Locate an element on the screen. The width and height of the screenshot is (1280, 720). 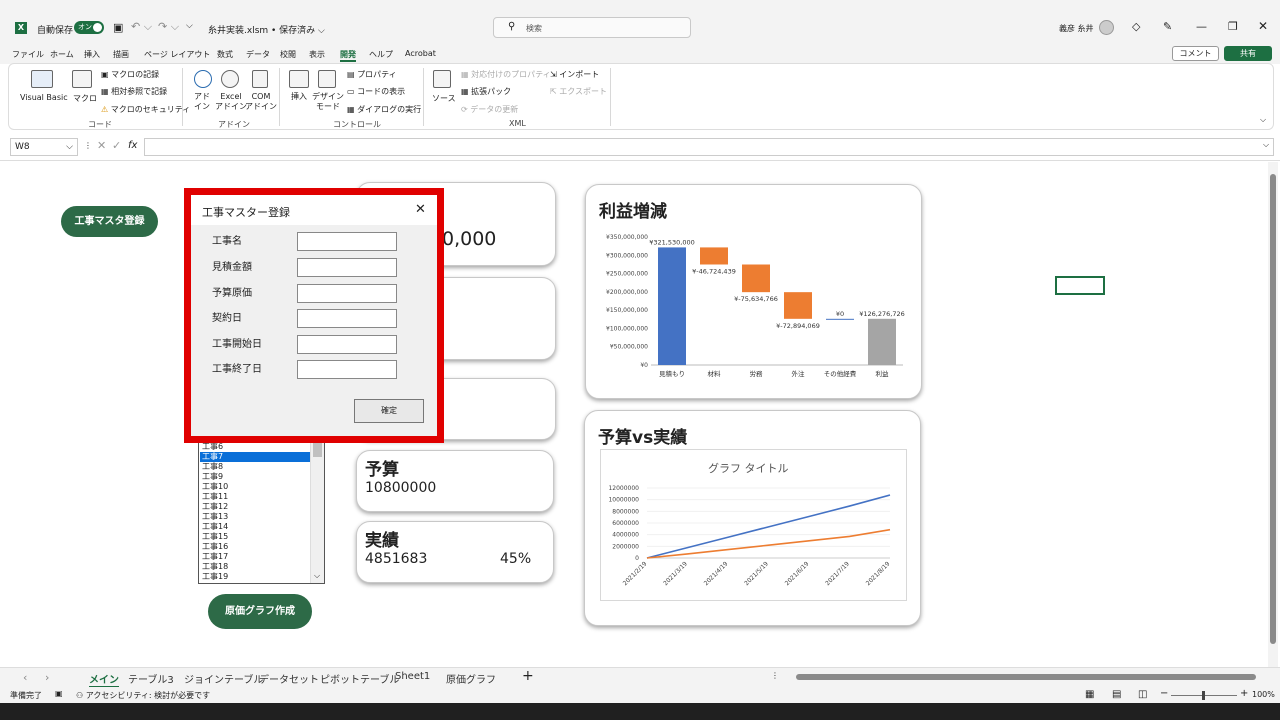
list-item: 工事13 is located at coordinates (255, 517).